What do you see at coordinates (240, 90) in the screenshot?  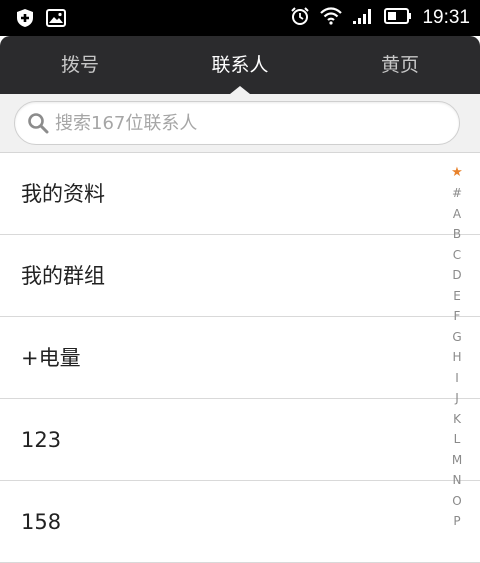 I see `active-tab-indicator` at bounding box center [240, 90].